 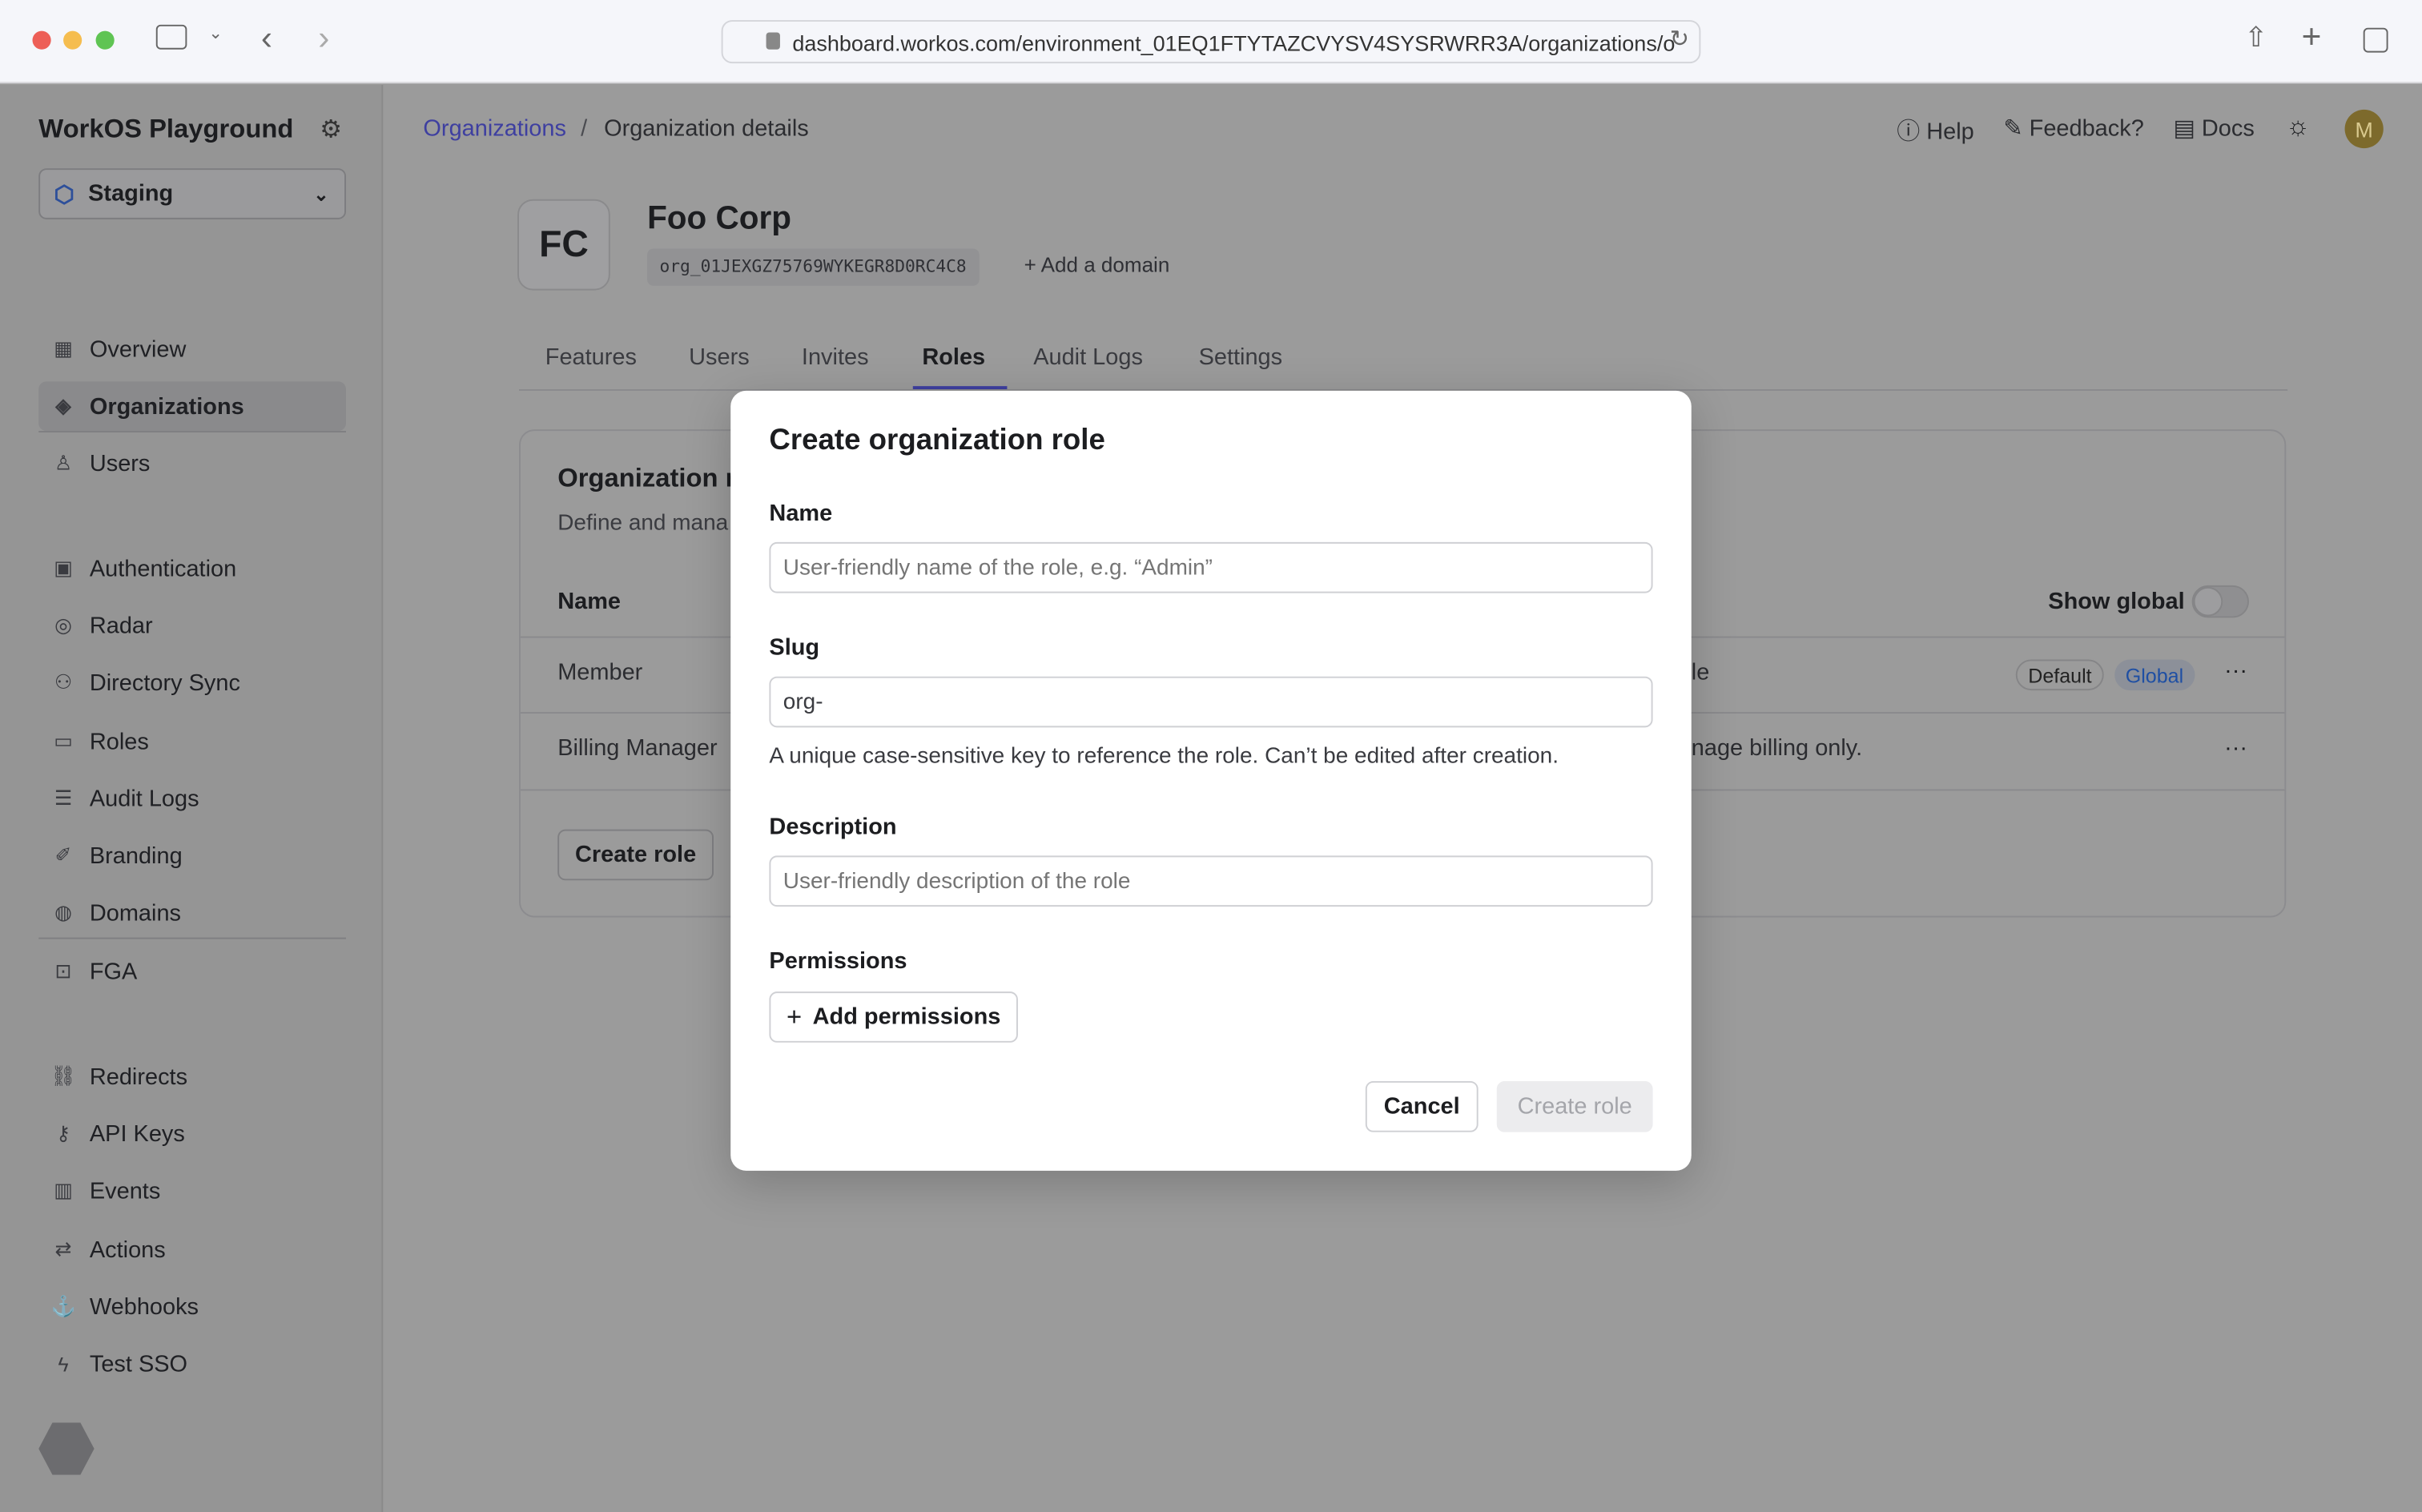 I want to click on forward-icon: ›, so click(x=323, y=38).